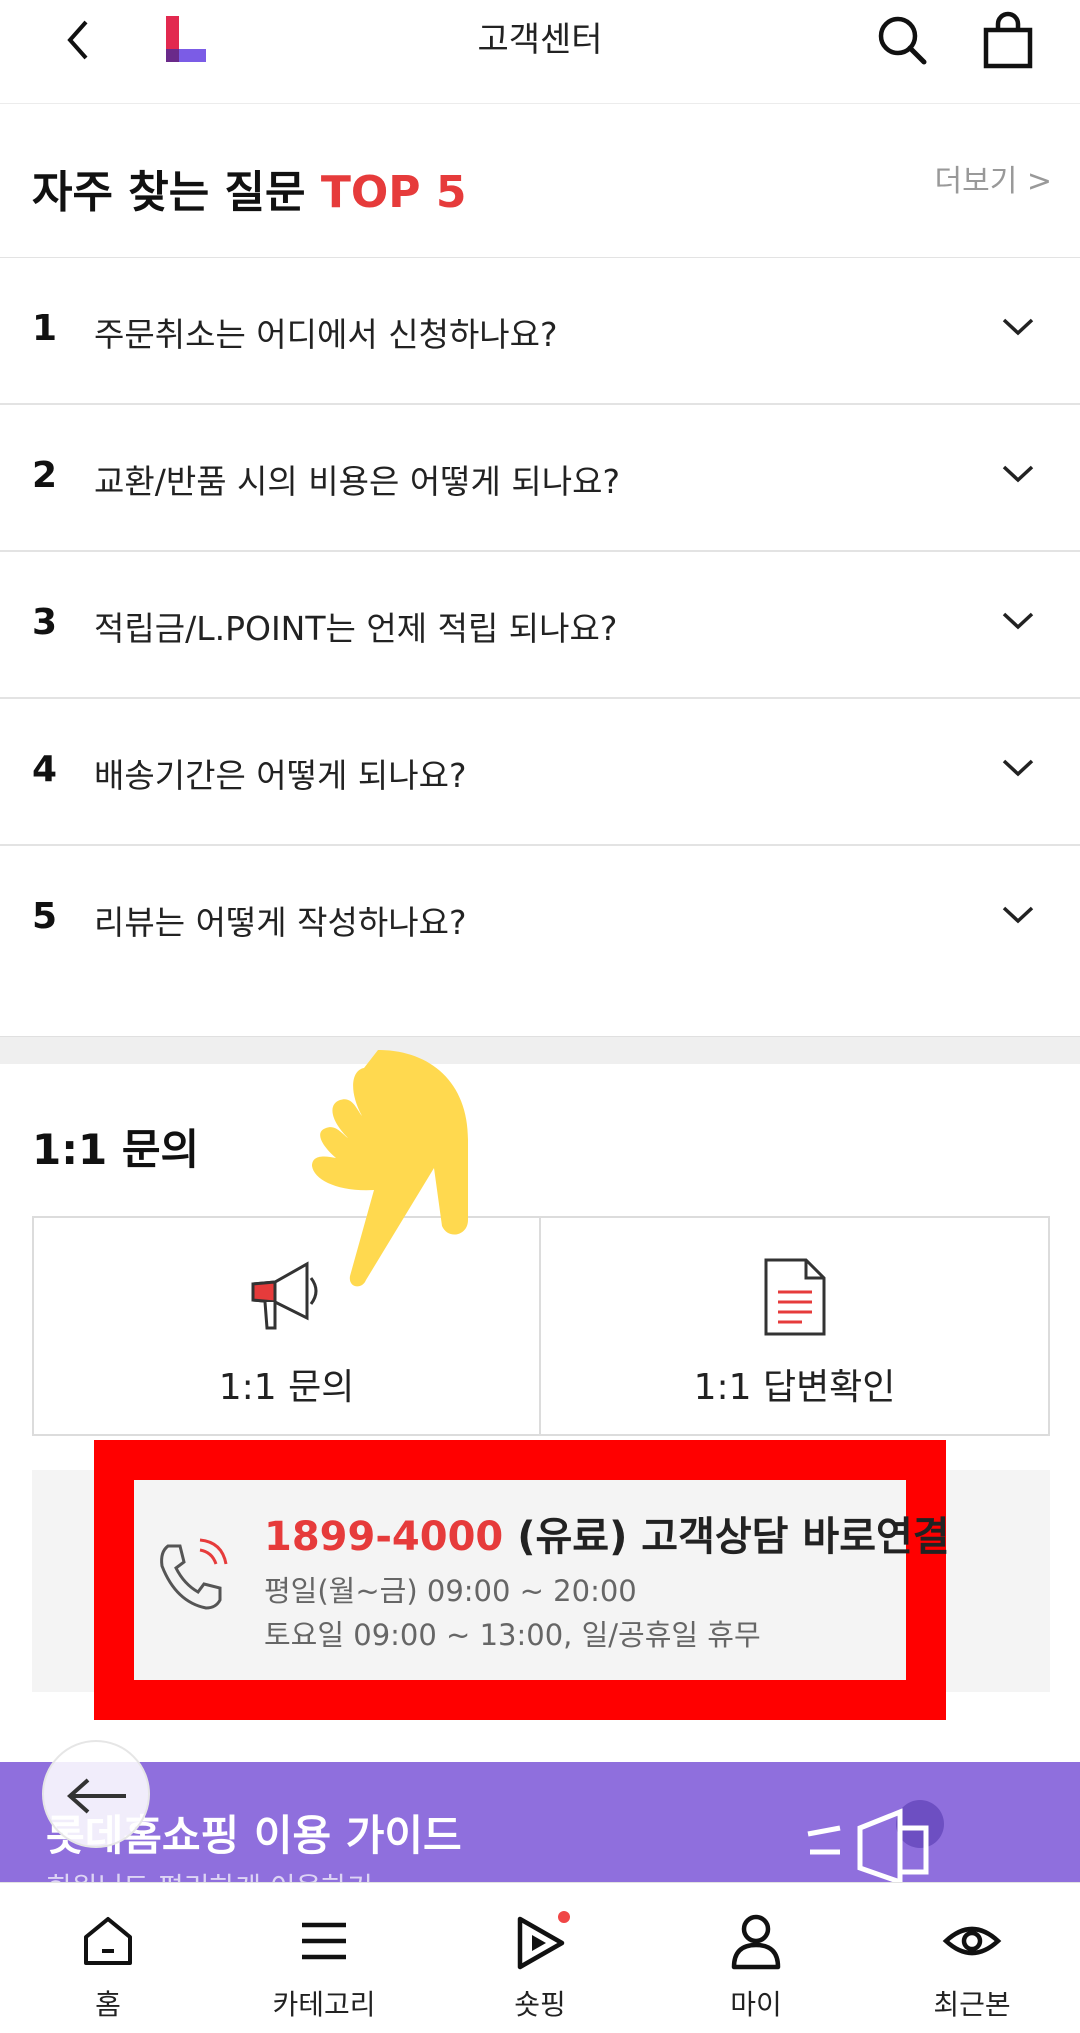 The height and width of the screenshot is (2033, 1080). Describe the element at coordinates (45, 769) in the screenshot. I see `faq-number: 4` at that location.